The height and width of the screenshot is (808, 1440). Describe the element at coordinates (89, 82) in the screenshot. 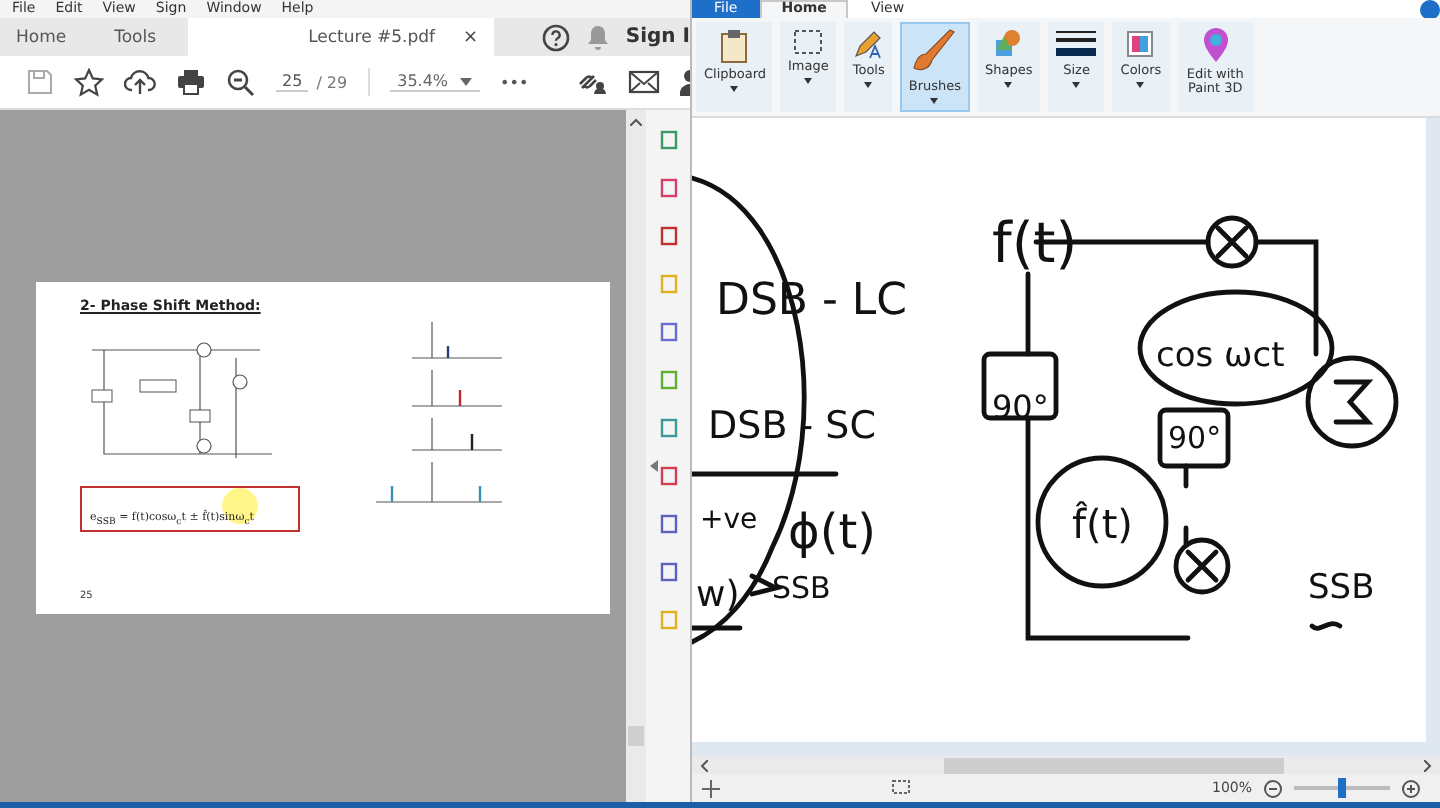

I see `star-icon` at that location.